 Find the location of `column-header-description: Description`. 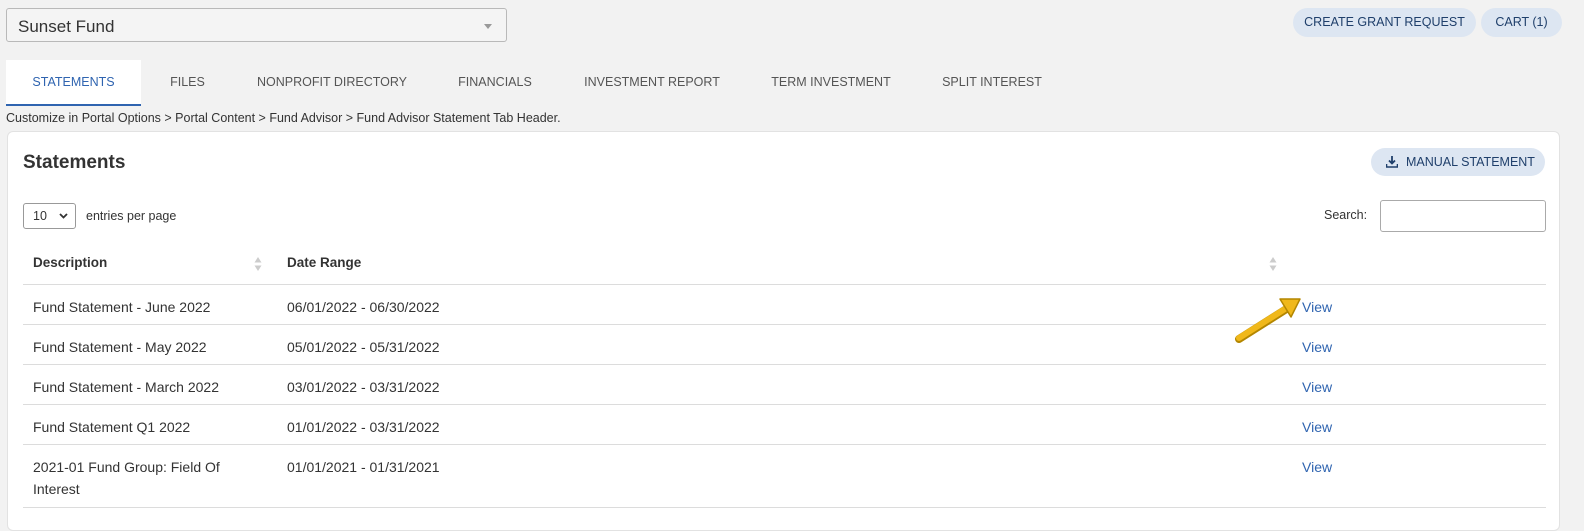

column-header-description: Description is located at coordinates (70, 263).